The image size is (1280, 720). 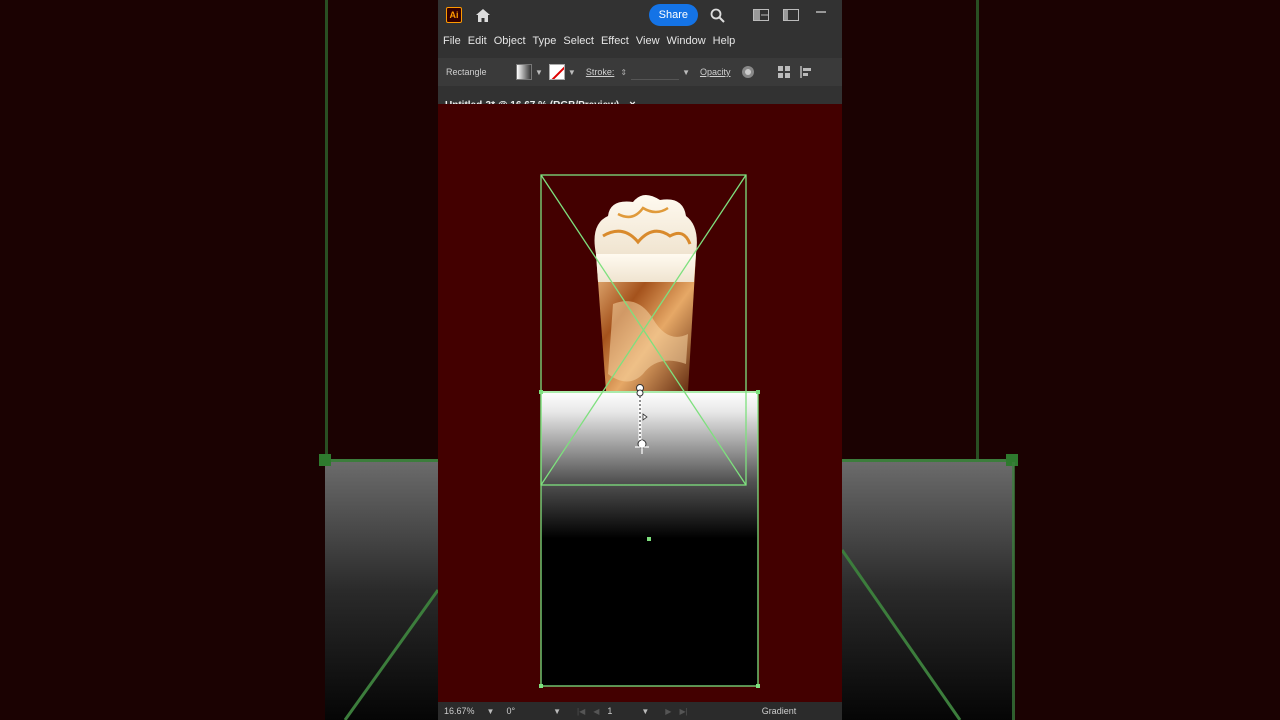 I want to click on app-logo: Ai, so click(x=454, y=15).